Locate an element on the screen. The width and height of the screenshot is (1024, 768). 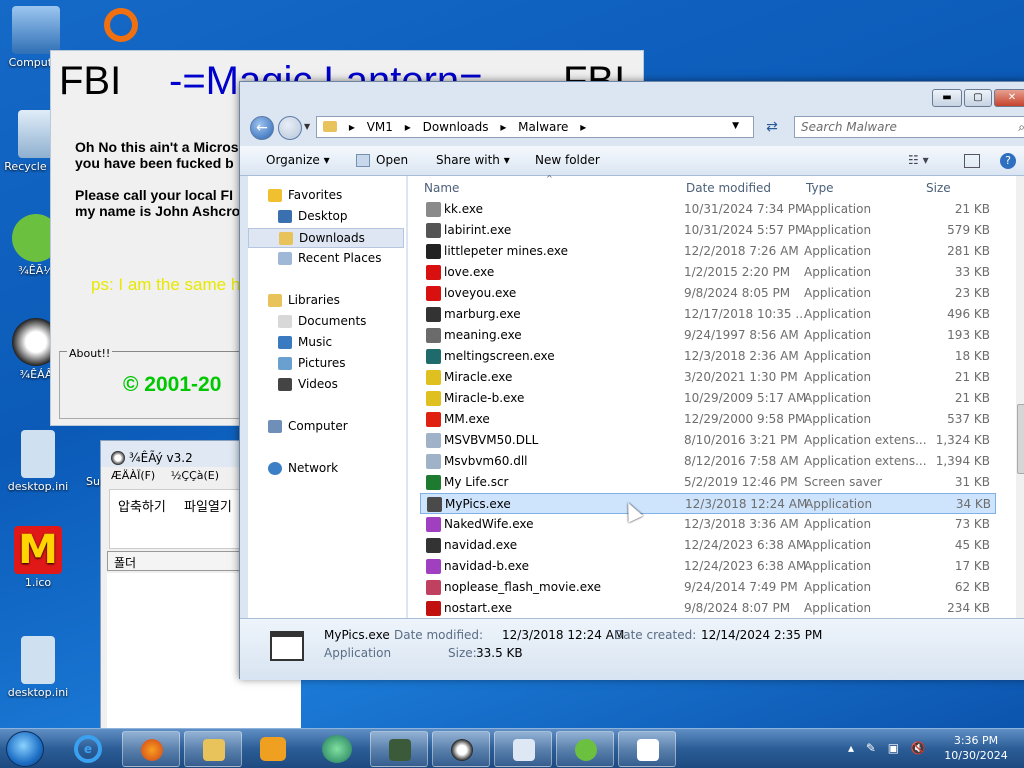
archiver-menu-file: ÆÄÀÏ(F) is located at coordinates (133, 475).